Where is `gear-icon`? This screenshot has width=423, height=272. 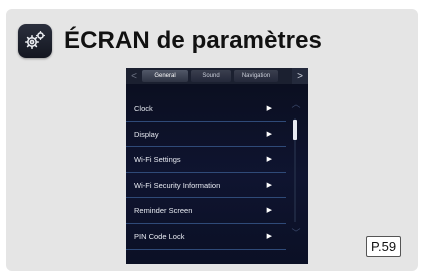 gear-icon is located at coordinates (35, 41).